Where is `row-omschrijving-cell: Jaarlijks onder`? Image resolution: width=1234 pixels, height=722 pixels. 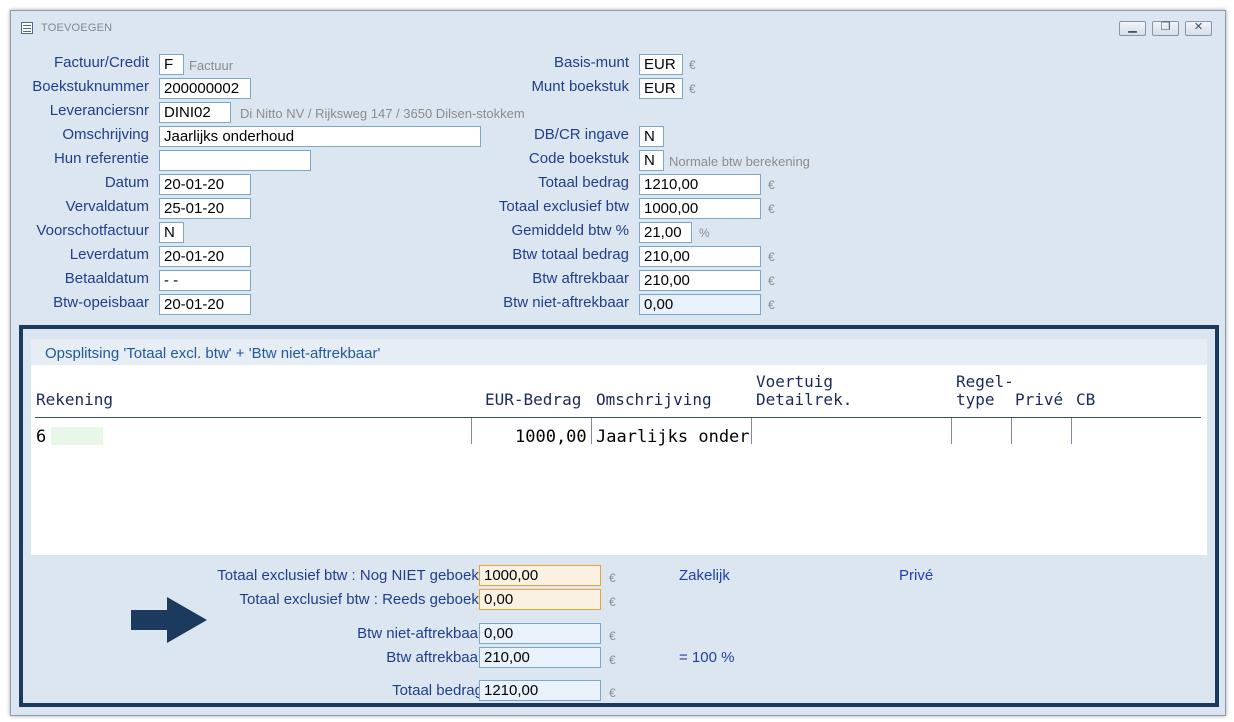 row-omschrijving-cell: Jaarlijks onder is located at coordinates (673, 437).